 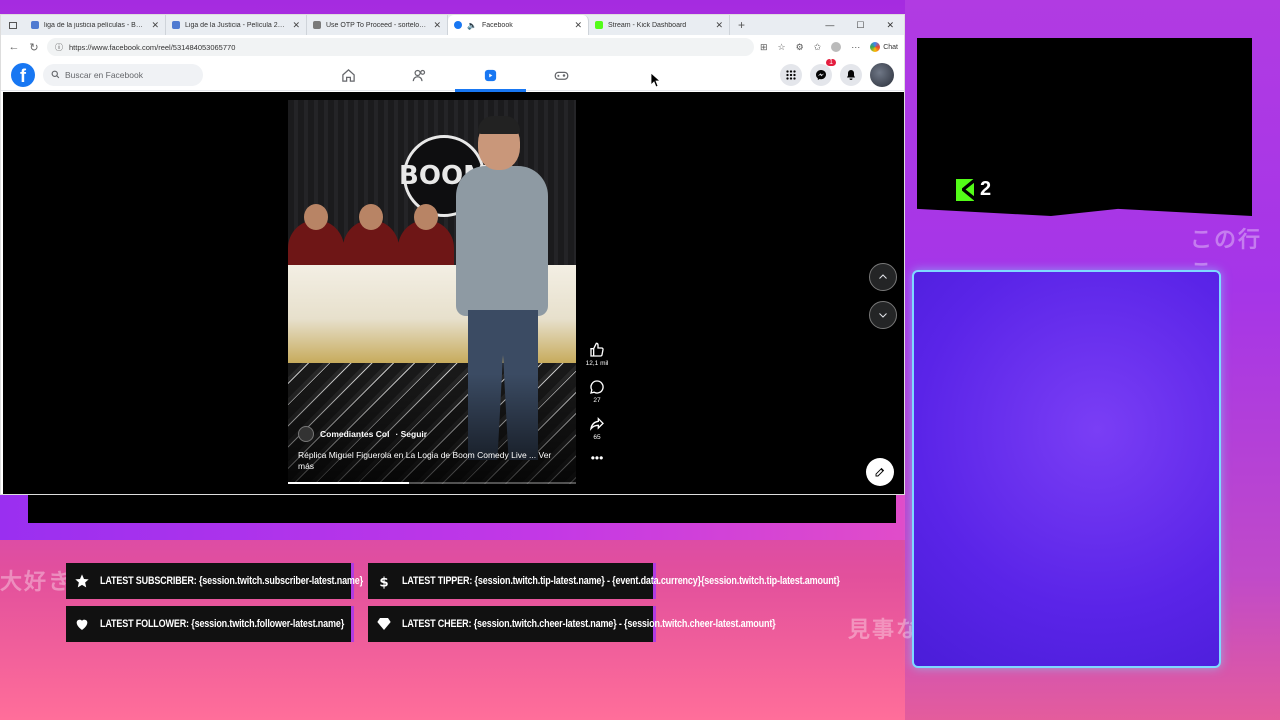 I want to click on gaming-icon, so click(x=561, y=75).